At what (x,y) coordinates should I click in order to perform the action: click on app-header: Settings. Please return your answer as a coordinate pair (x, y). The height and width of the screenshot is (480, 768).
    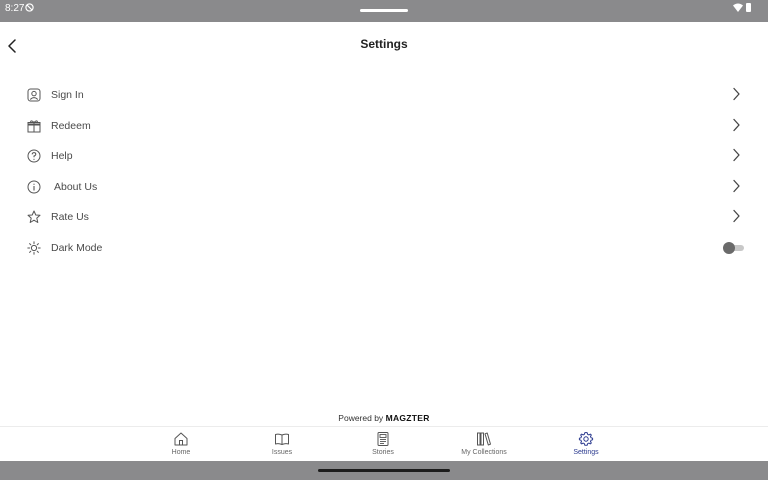
    Looking at the image, I should click on (384, 46).